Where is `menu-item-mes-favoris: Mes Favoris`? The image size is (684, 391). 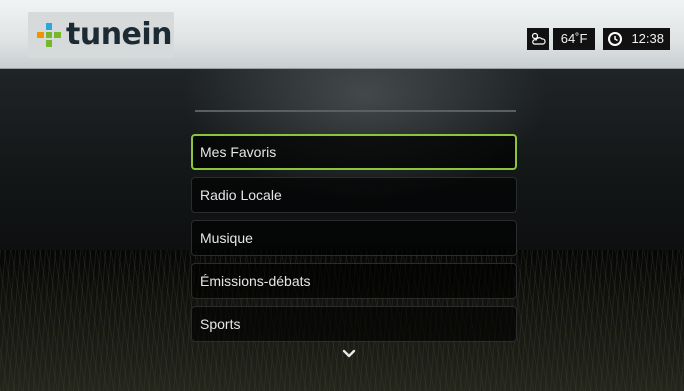
menu-item-mes-favoris: Mes Favoris is located at coordinates (354, 152).